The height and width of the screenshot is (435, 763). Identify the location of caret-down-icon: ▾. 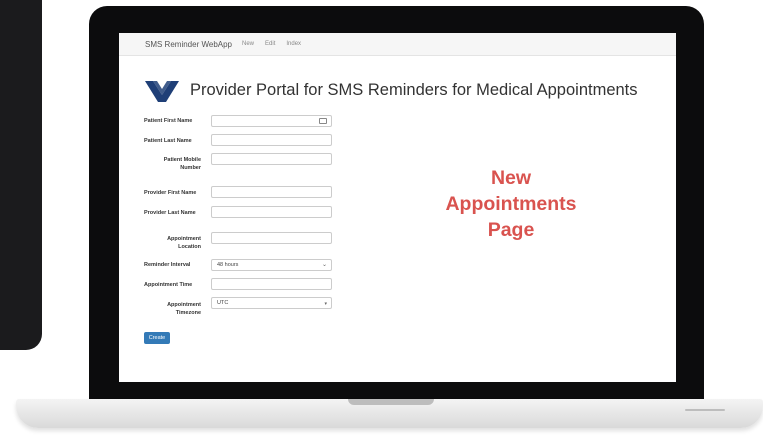
(325, 304).